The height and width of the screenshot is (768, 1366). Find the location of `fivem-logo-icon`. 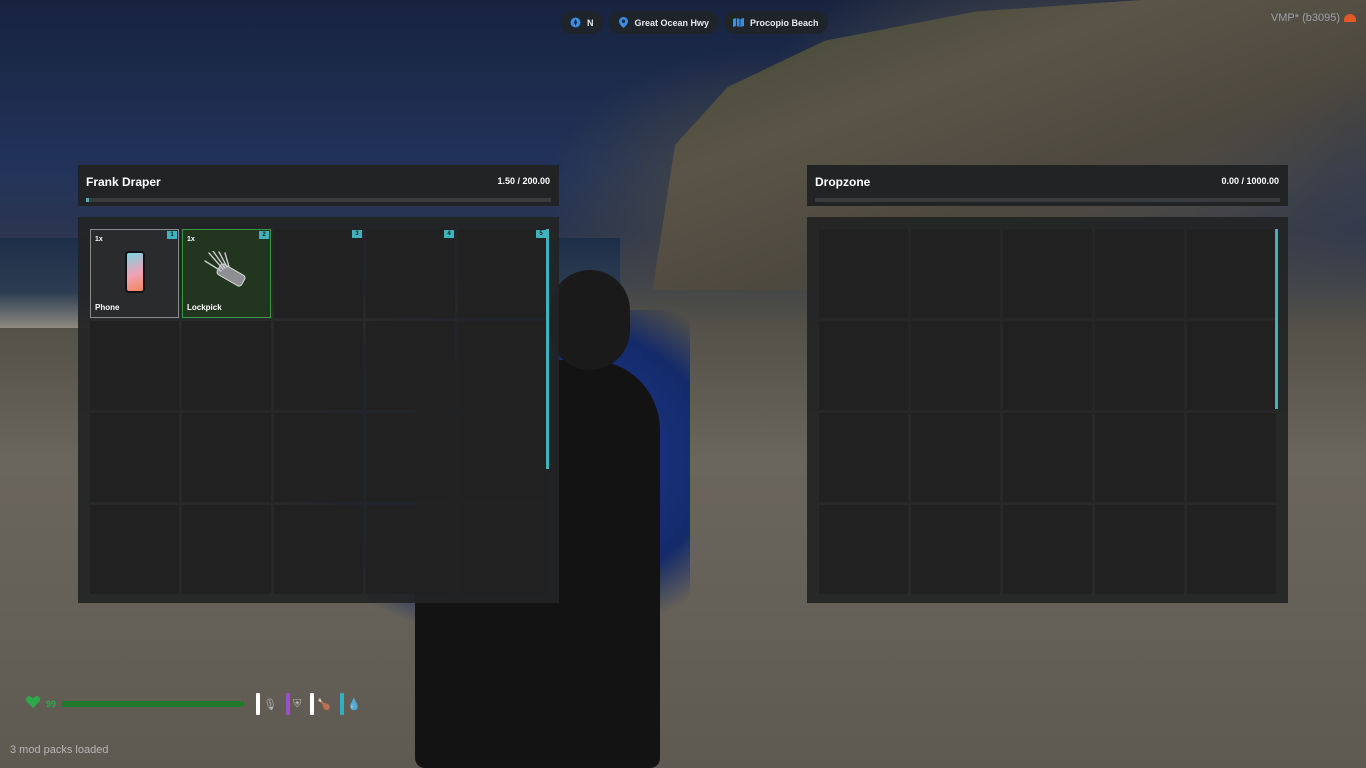

fivem-logo-icon is located at coordinates (1350, 18).